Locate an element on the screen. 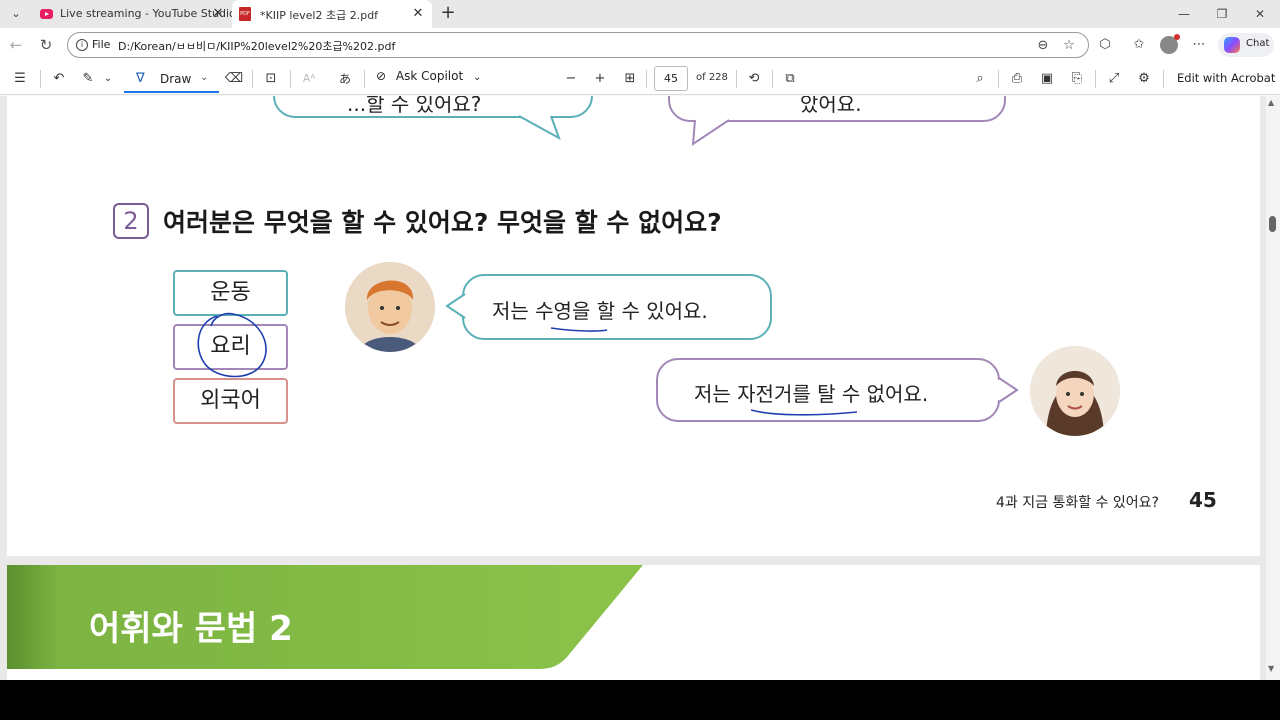 The width and height of the screenshot is (1280, 720). speech-text: 저는 자전거를 탈 수 없어요. is located at coordinates (811, 394).